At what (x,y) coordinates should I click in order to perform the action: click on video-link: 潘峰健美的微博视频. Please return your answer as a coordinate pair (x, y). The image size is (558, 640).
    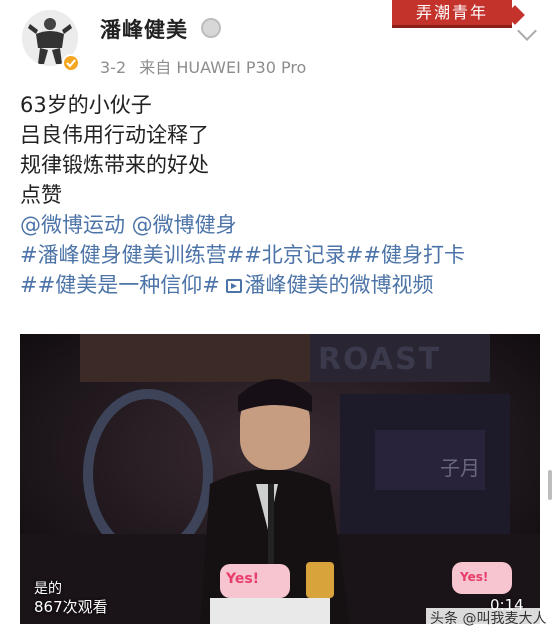
    Looking at the image, I should click on (338, 285).